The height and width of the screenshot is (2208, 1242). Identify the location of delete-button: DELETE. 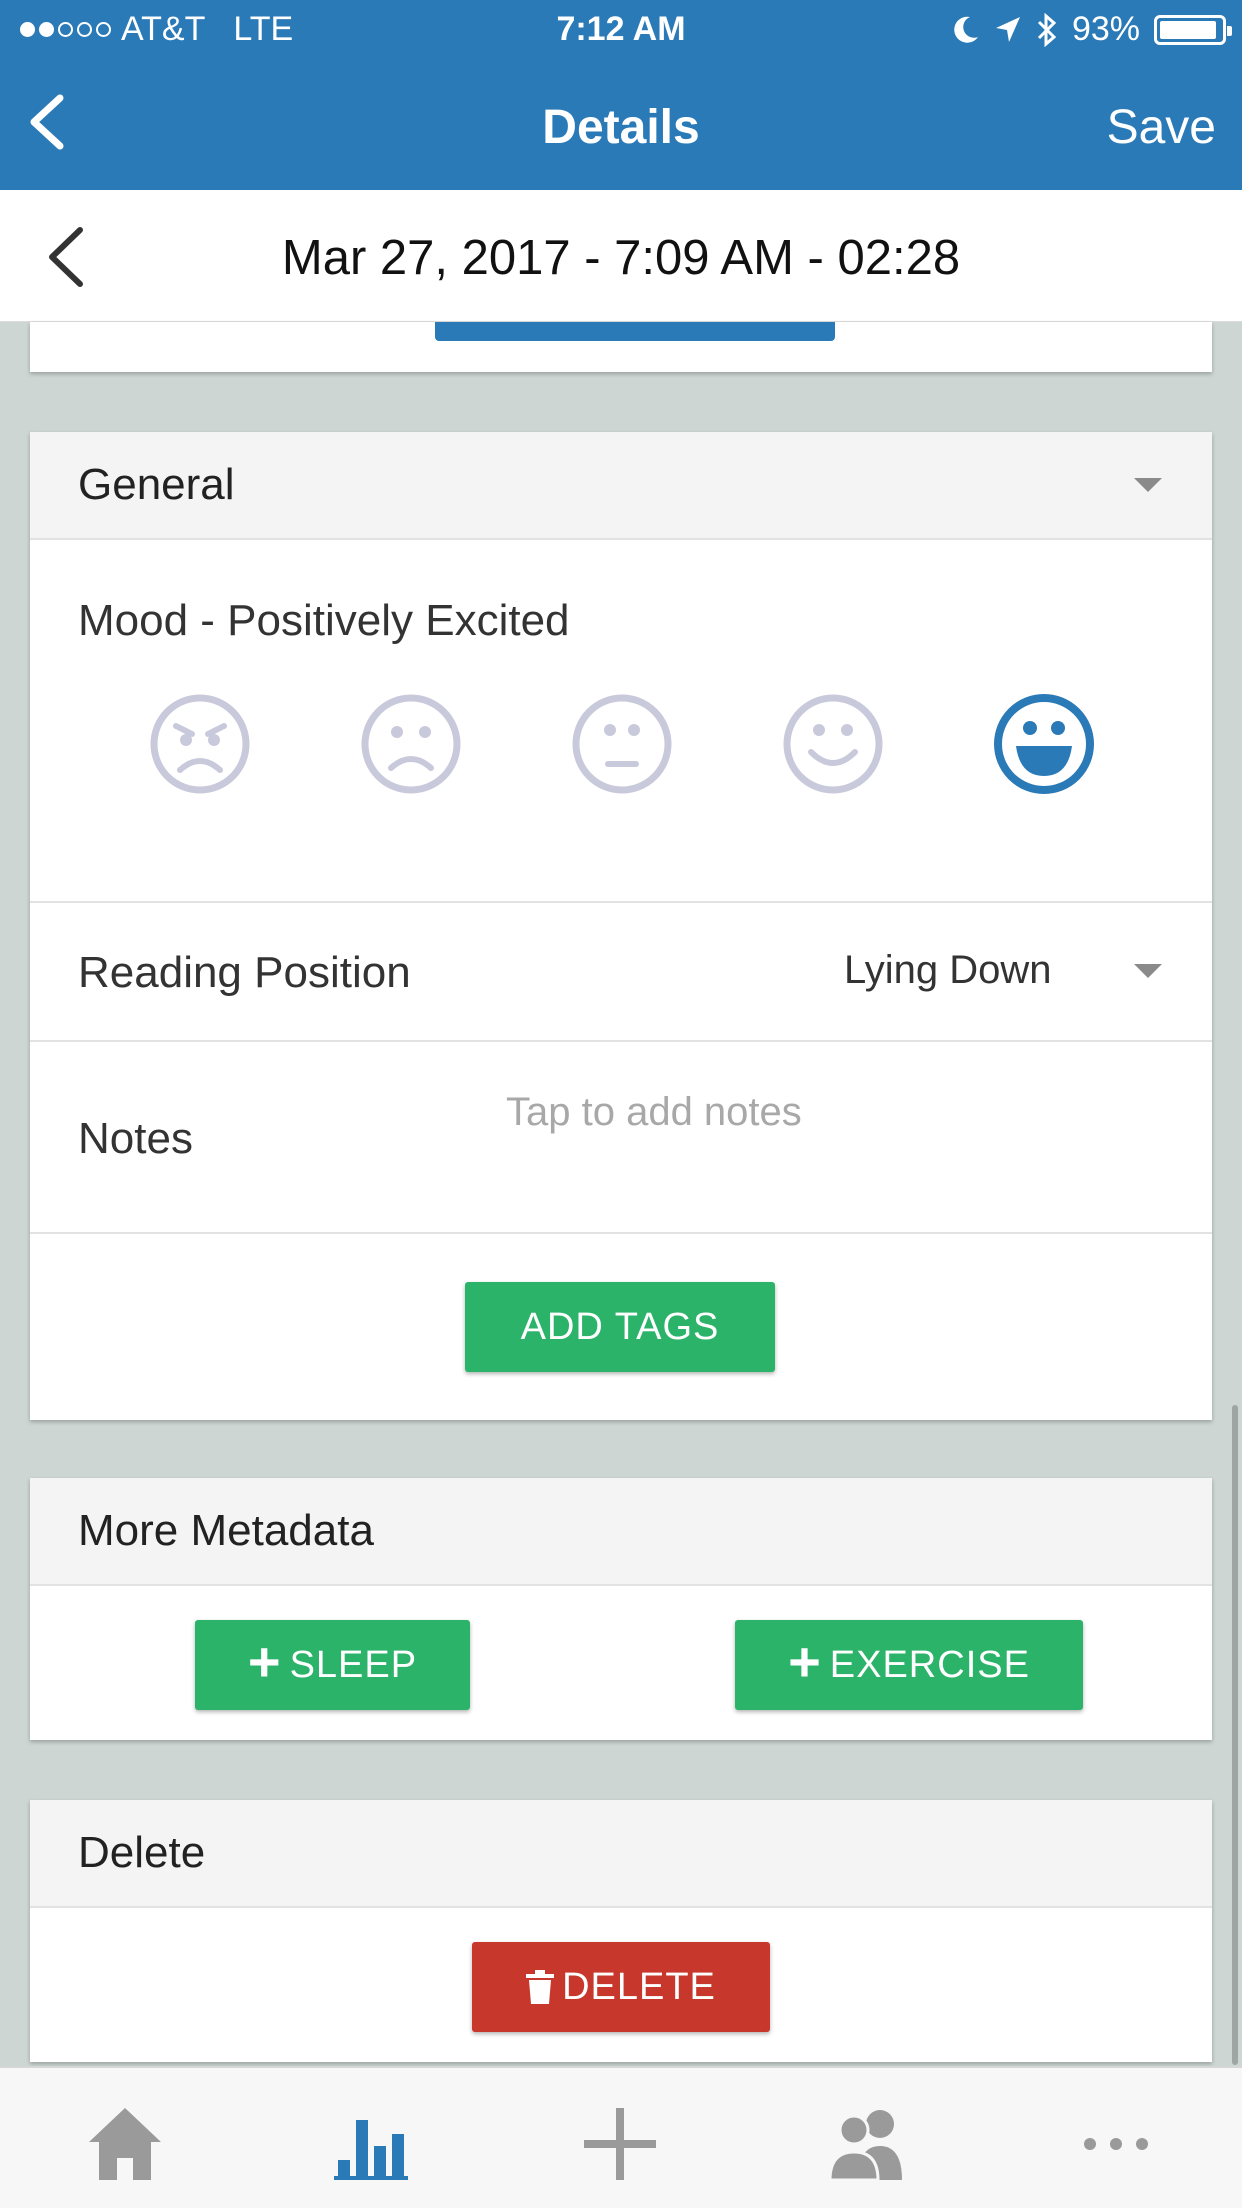
(621, 1987).